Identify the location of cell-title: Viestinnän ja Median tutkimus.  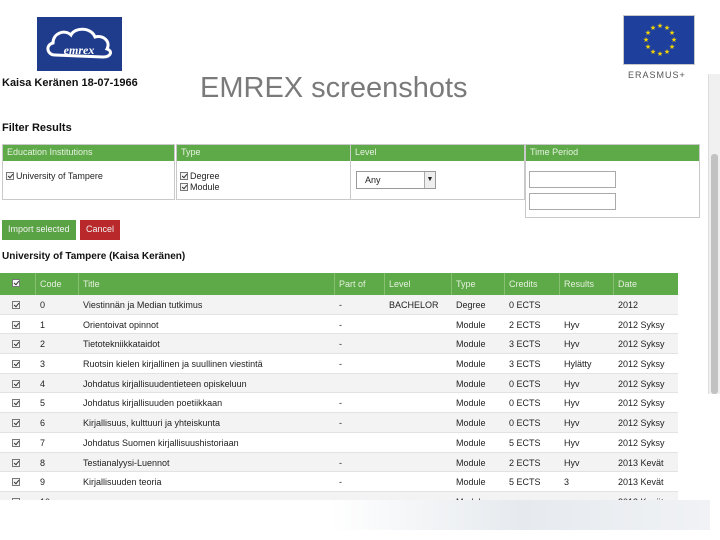
(143, 305).